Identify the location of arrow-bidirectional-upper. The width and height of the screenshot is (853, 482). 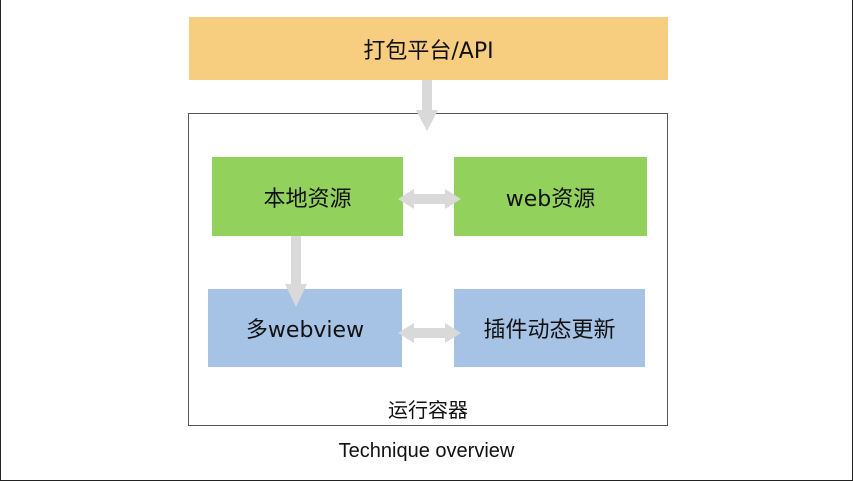
(429, 199).